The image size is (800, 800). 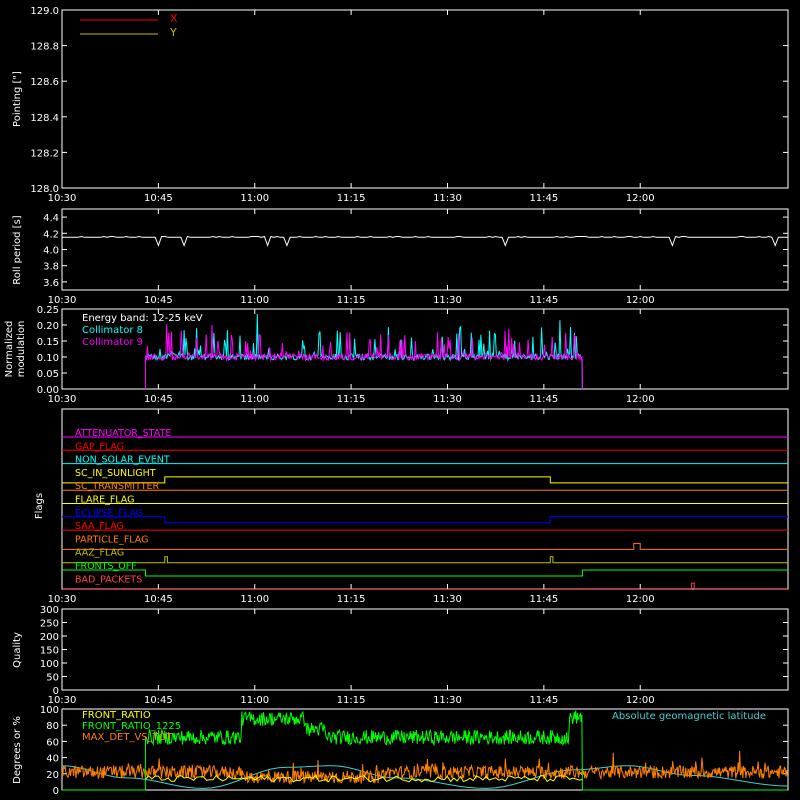 I want to click on flag-label-bad-packets: BAD_PACKETS, so click(x=108, y=579).